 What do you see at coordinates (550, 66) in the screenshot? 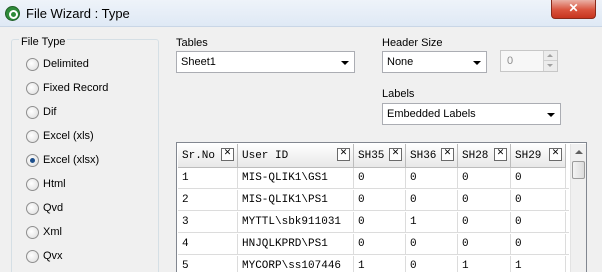
I see `spin-down-arrow-icon` at bounding box center [550, 66].